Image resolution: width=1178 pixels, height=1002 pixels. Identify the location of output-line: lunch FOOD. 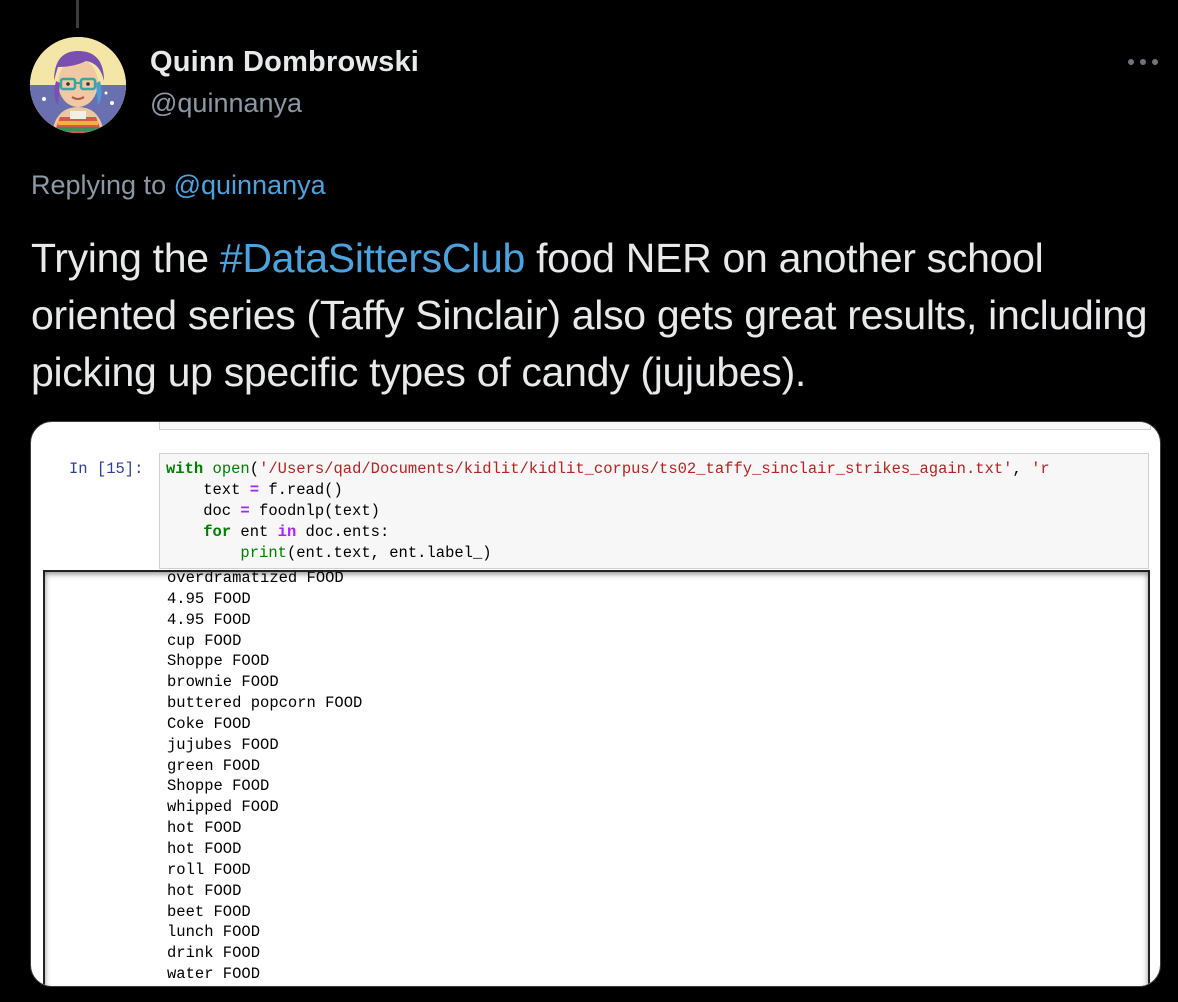
(214, 932).